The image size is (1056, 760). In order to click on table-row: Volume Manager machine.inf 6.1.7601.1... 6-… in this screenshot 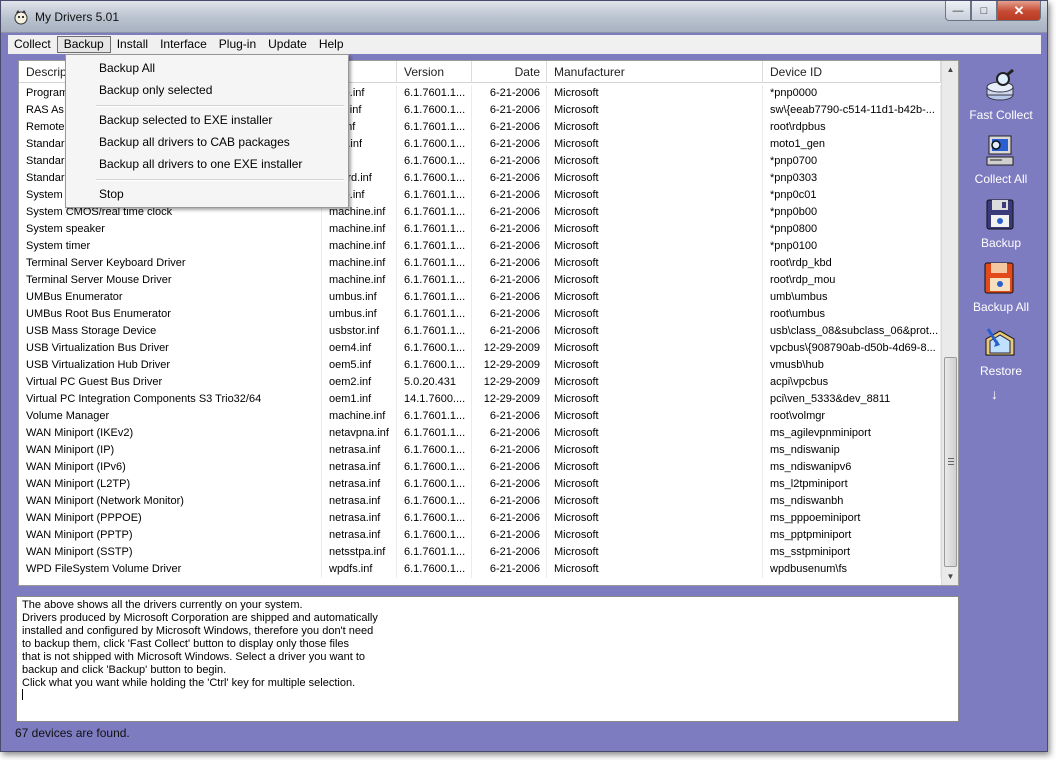, I will do `click(480, 416)`.